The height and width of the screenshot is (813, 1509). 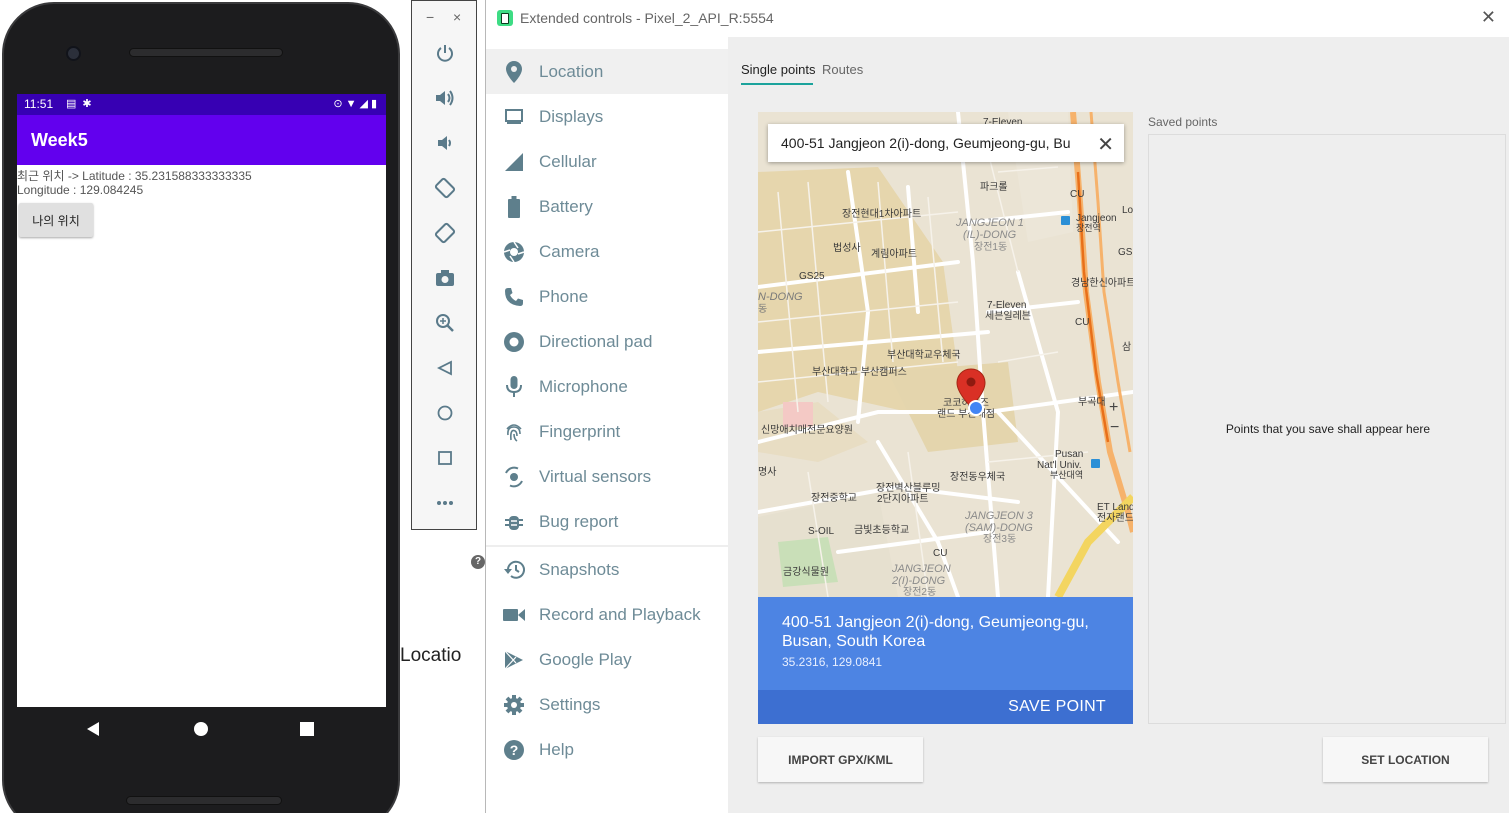 What do you see at coordinates (607, 206) in the screenshot?
I see `sidebar-item-battery: Battery` at bounding box center [607, 206].